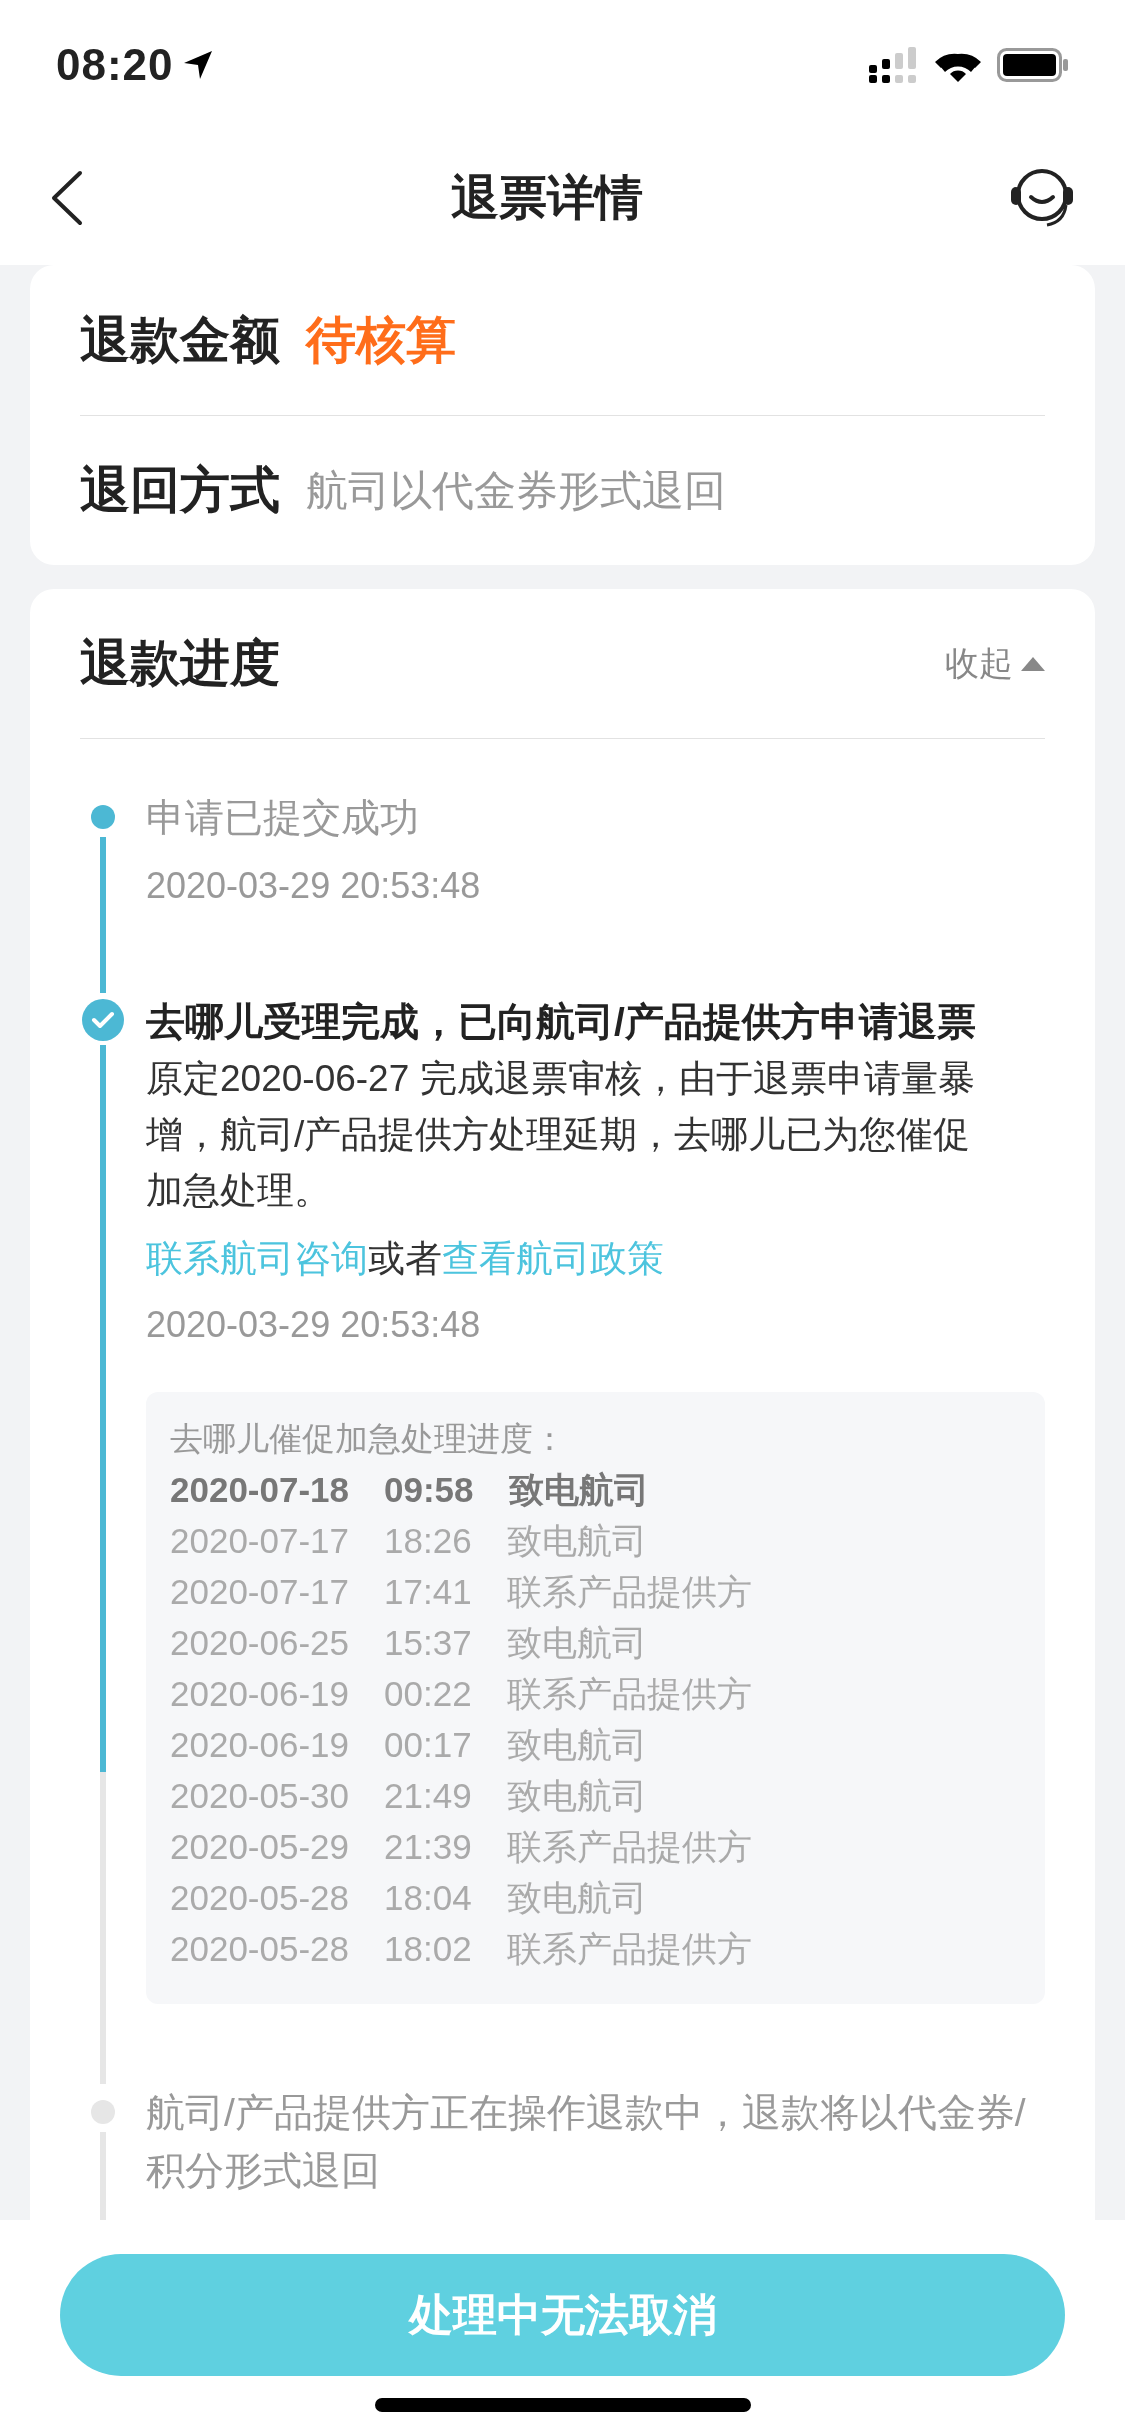 This screenshot has width=1125, height=2436. What do you see at coordinates (461, 1847) in the screenshot?
I see `log-entry: 2020-05-29 21:39 联系产品提供方` at bounding box center [461, 1847].